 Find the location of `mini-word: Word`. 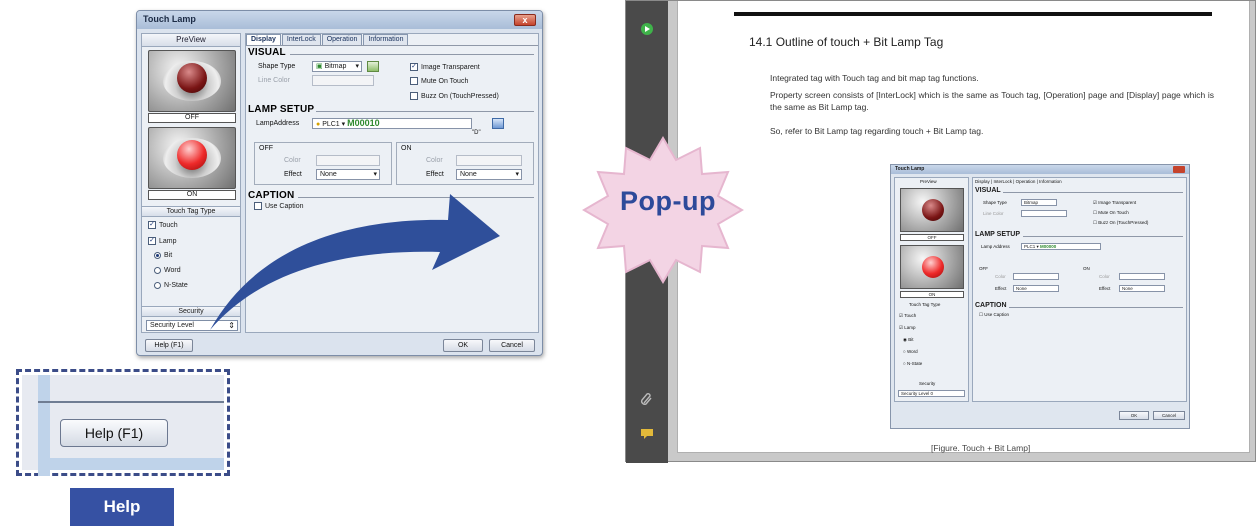

mini-word: Word is located at coordinates (912, 351).